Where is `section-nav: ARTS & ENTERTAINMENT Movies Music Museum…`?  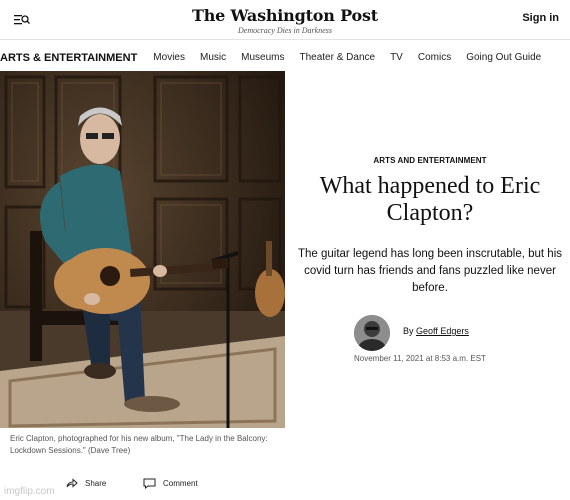
section-nav: ARTS & ENTERTAINMENT Movies Music Museum… is located at coordinates (285, 57).